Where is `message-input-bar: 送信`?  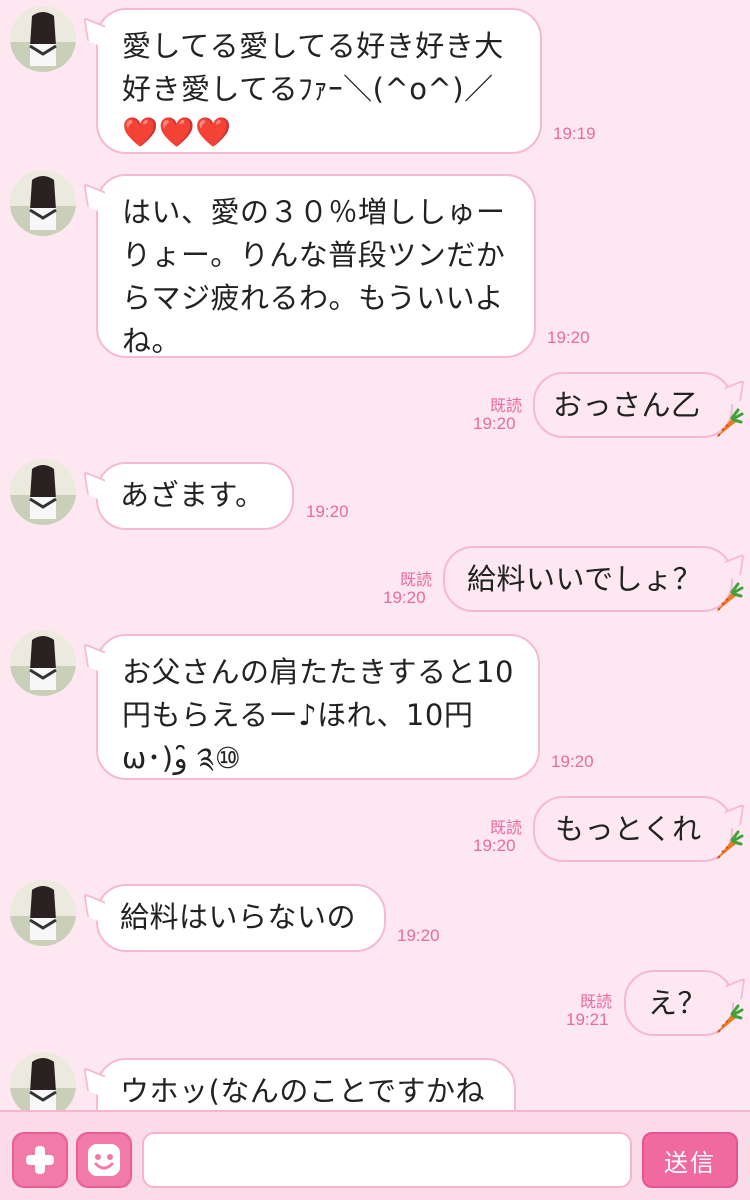 message-input-bar: 送信 is located at coordinates (375, 1155).